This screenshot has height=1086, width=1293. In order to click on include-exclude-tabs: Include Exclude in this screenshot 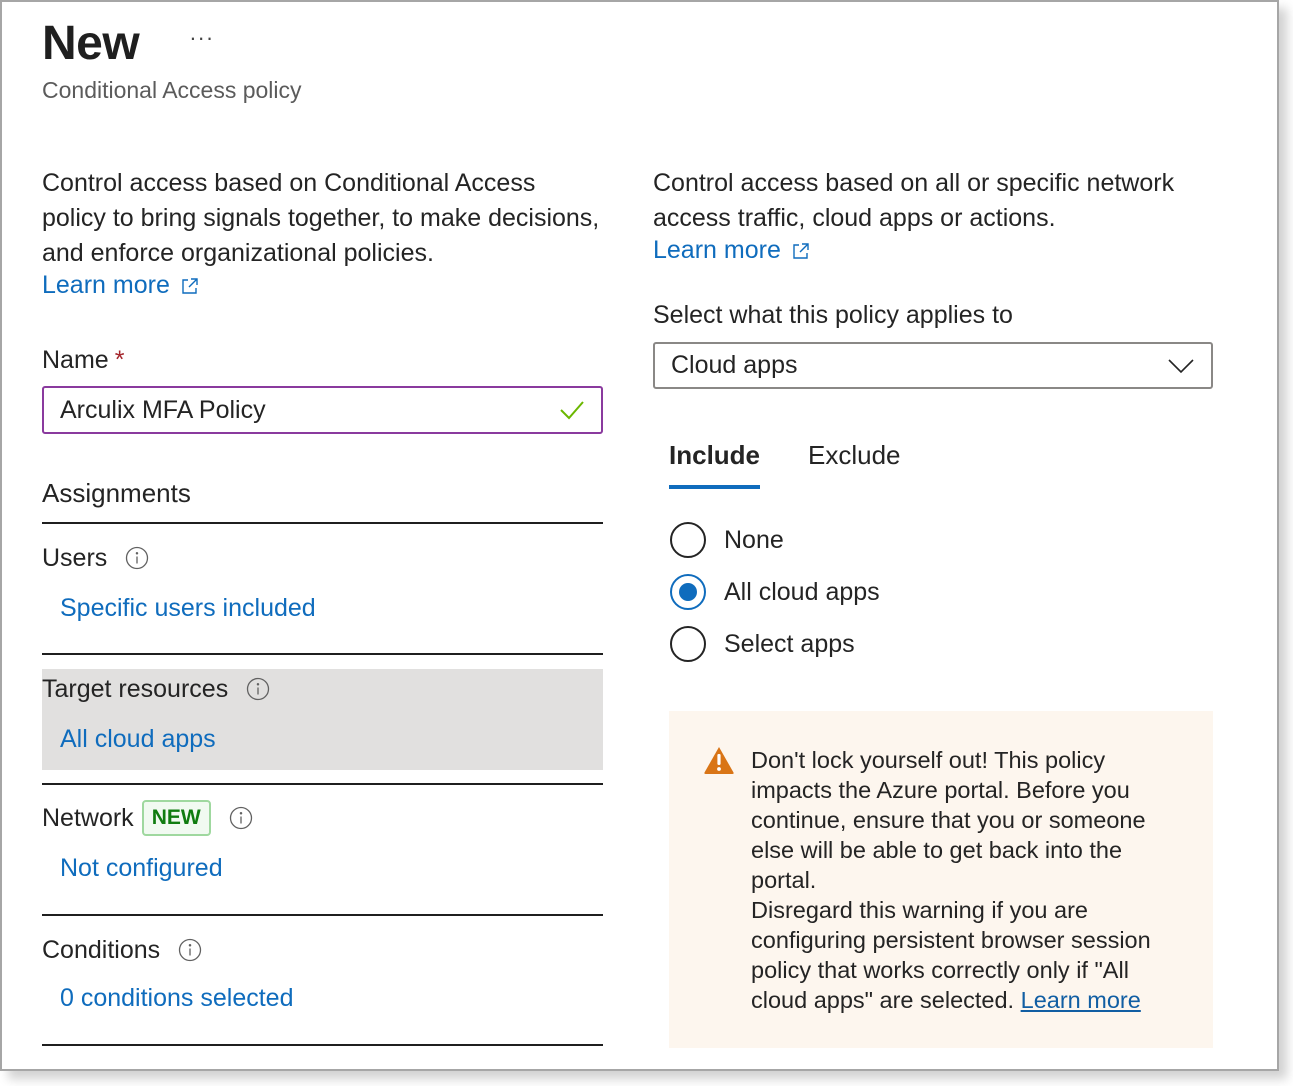, I will do `click(785, 464)`.